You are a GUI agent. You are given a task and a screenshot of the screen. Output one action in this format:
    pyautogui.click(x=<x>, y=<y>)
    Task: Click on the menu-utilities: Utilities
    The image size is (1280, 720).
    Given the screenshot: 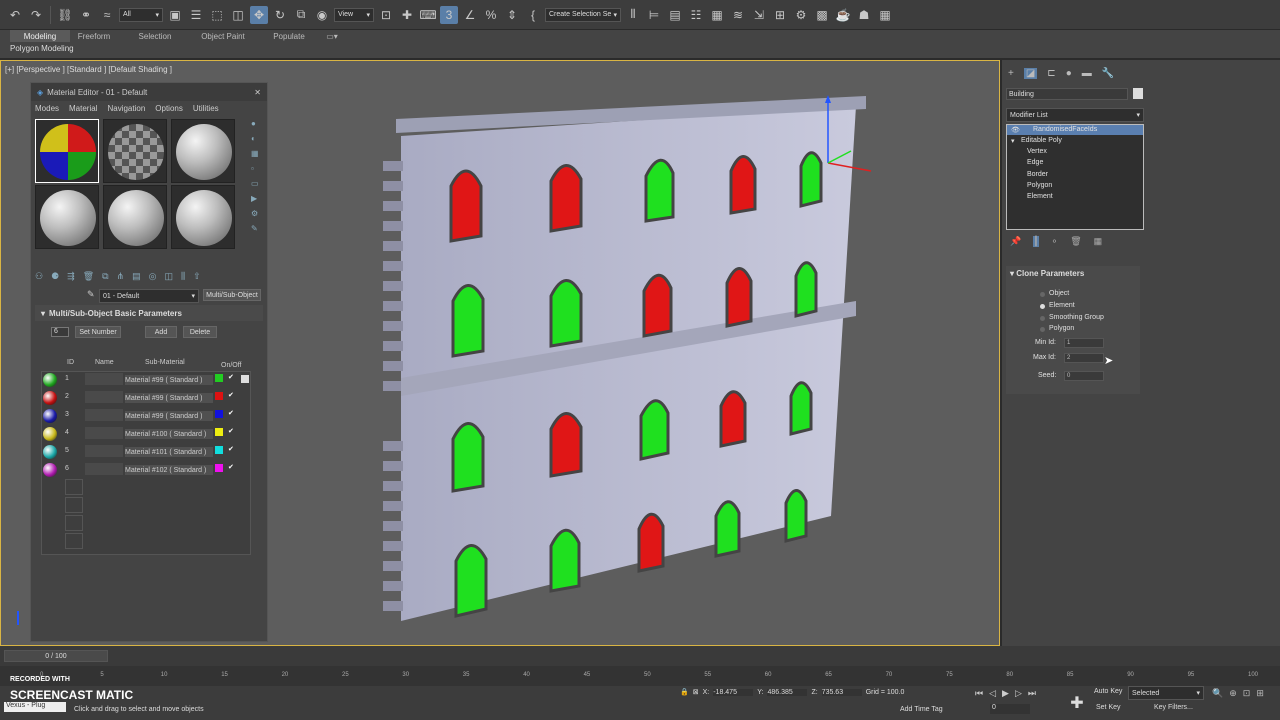 What is the action you would take?
    pyautogui.click(x=206, y=108)
    